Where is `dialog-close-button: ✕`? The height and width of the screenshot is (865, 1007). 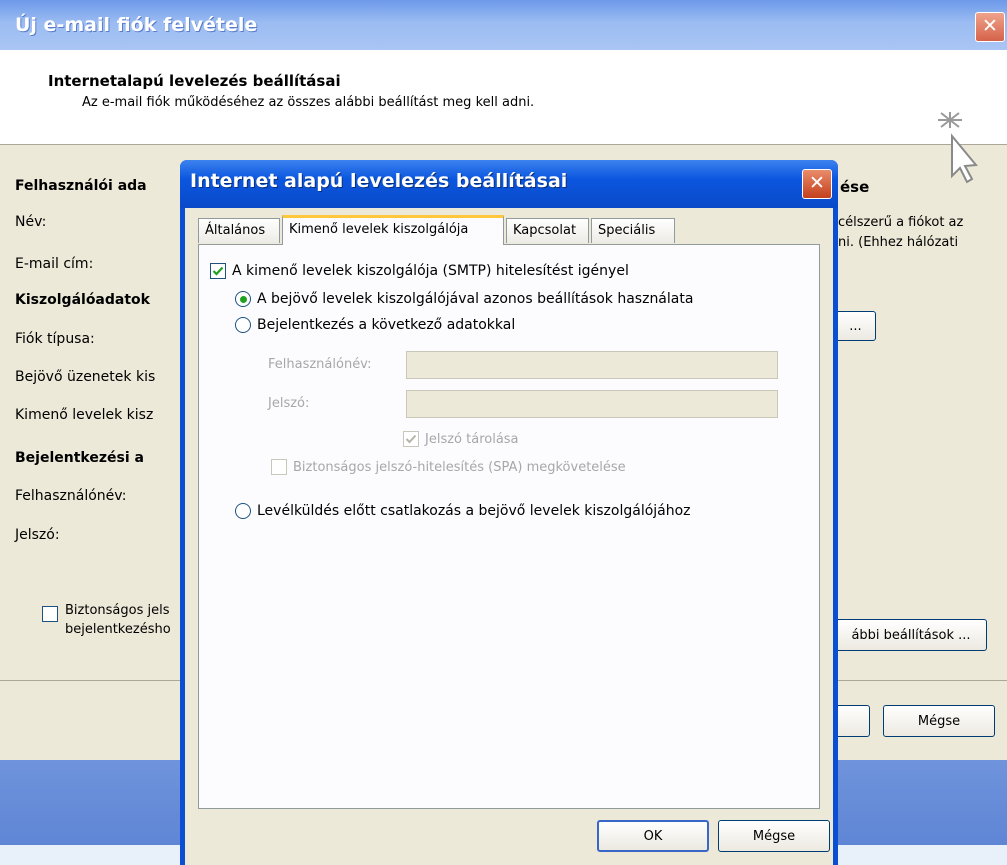
dialog-close-button: ✕ is located at coordinates (817, 184).